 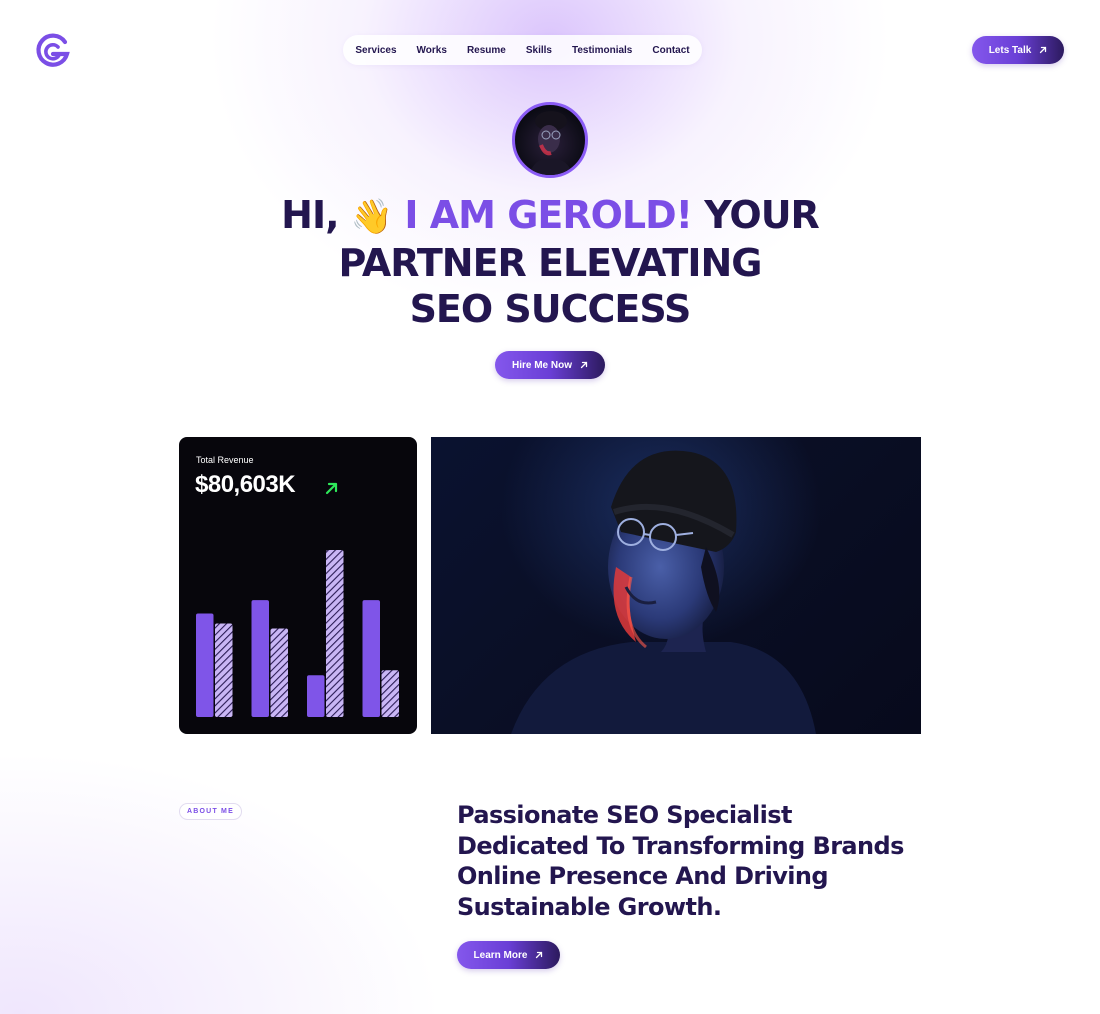 I want to click on hero-line-1: HI, 👋 I AM GEROLD! YOUR, so click(x=550, y=216).